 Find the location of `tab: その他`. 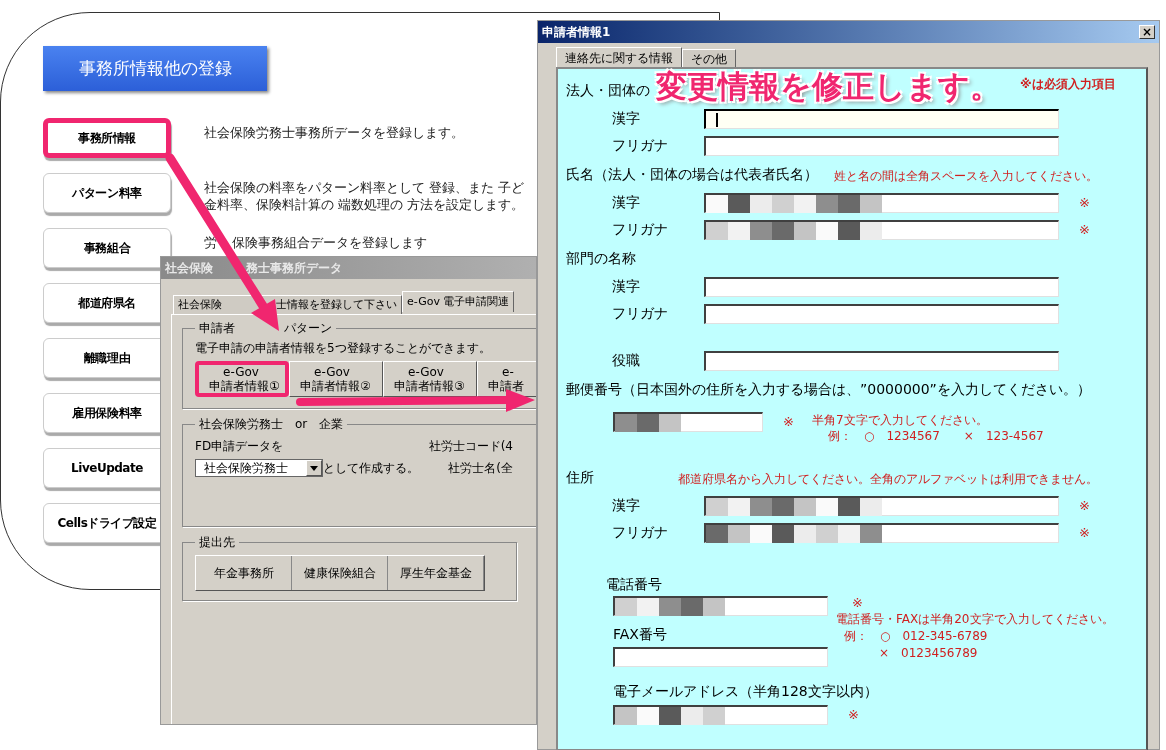

tab: その他 is located at coordinates (709, 58).